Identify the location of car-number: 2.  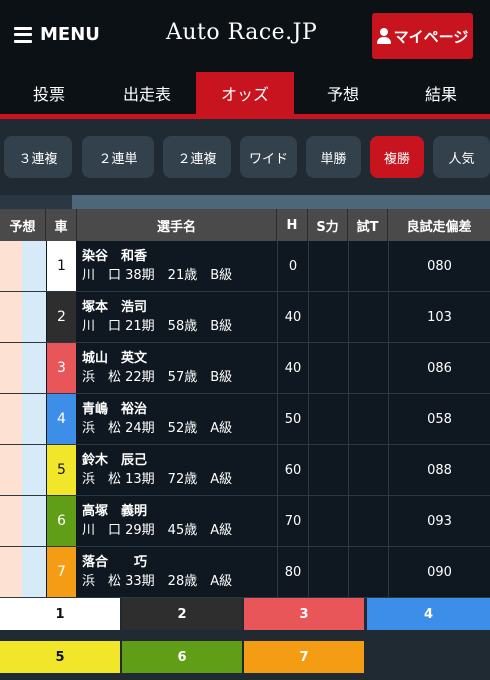
(61, 317).